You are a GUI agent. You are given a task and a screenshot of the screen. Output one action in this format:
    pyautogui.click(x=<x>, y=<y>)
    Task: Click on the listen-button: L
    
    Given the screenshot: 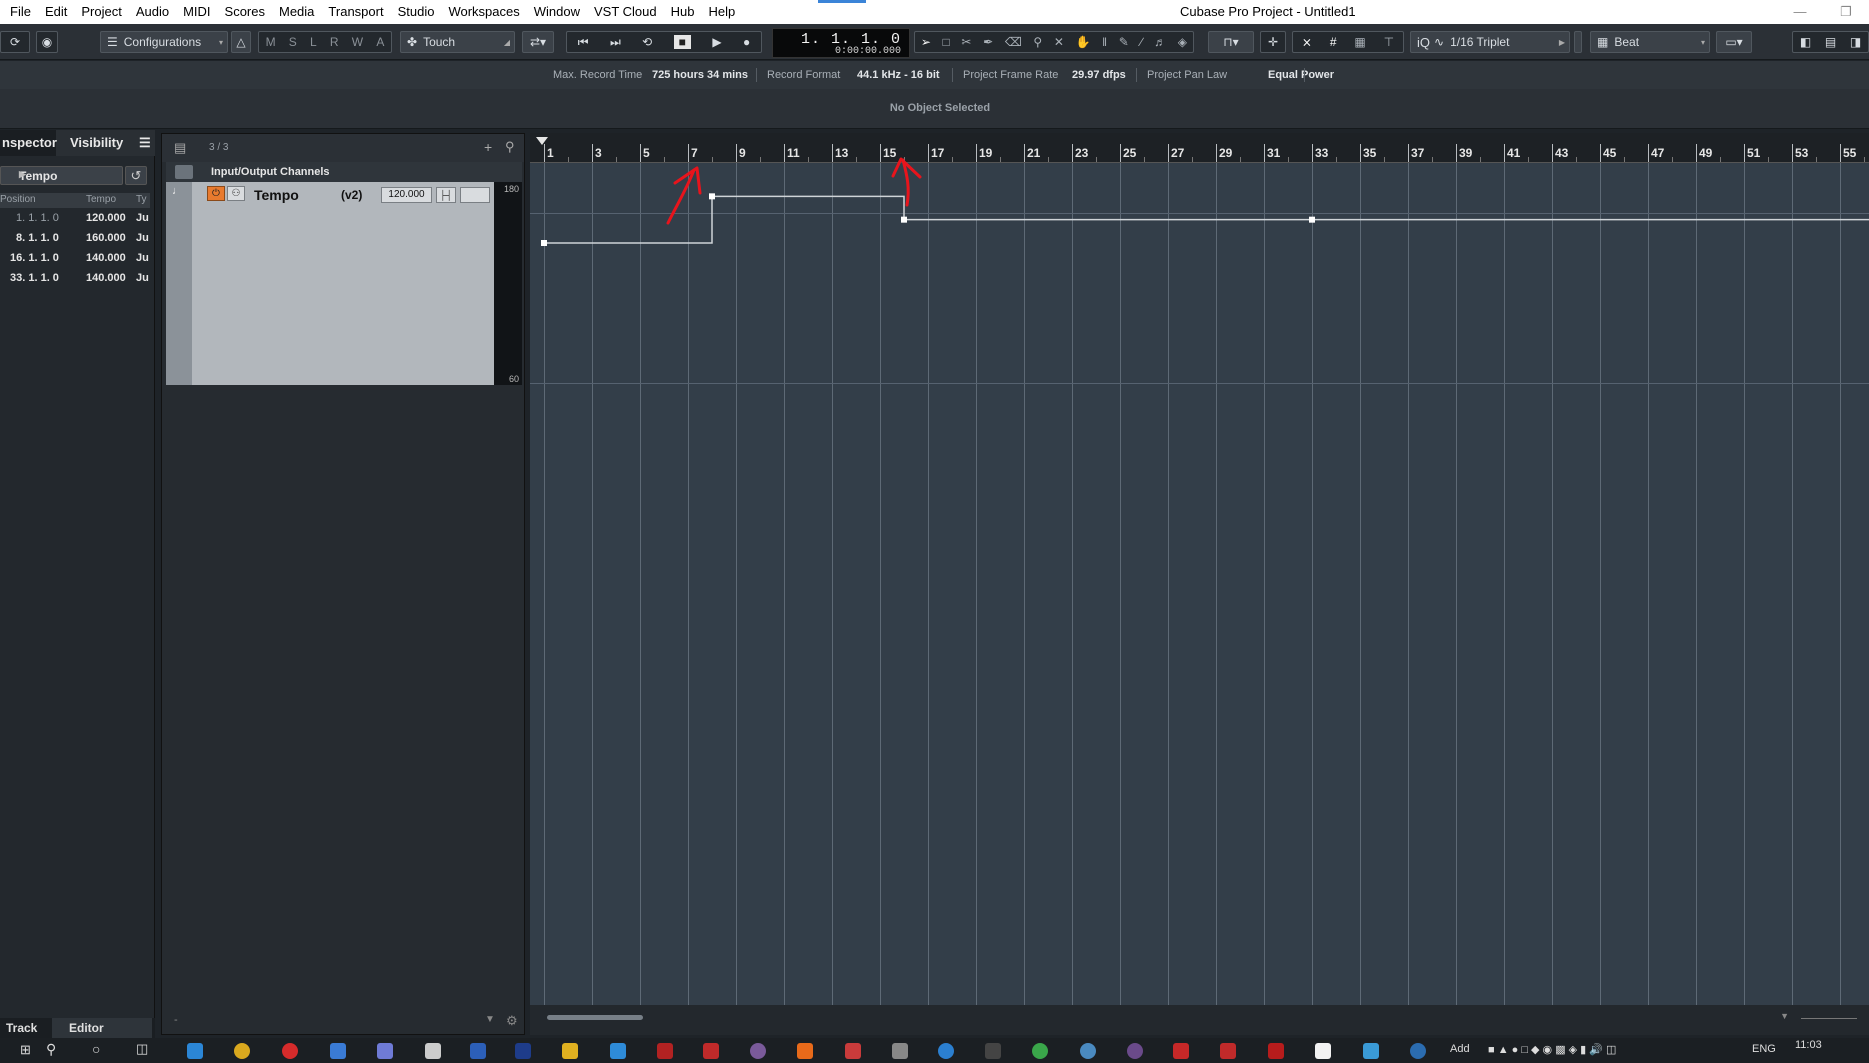 What is the action you would take?
    pyautogui.click(x=313, y=42)
    